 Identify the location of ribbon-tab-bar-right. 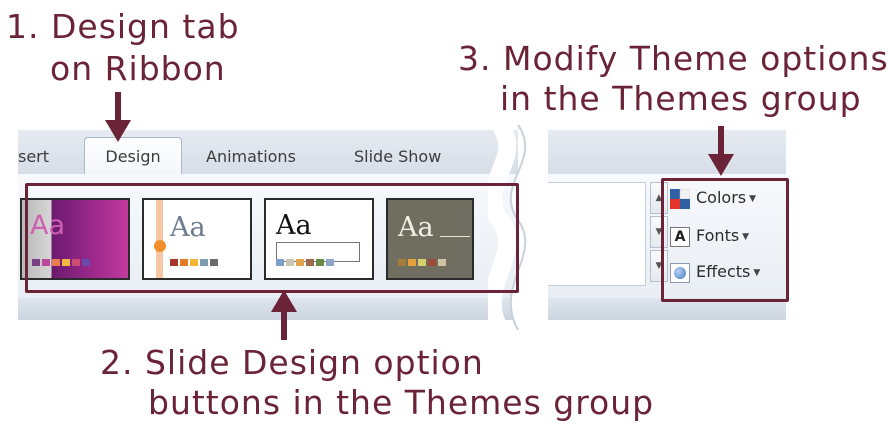
(659, 152).